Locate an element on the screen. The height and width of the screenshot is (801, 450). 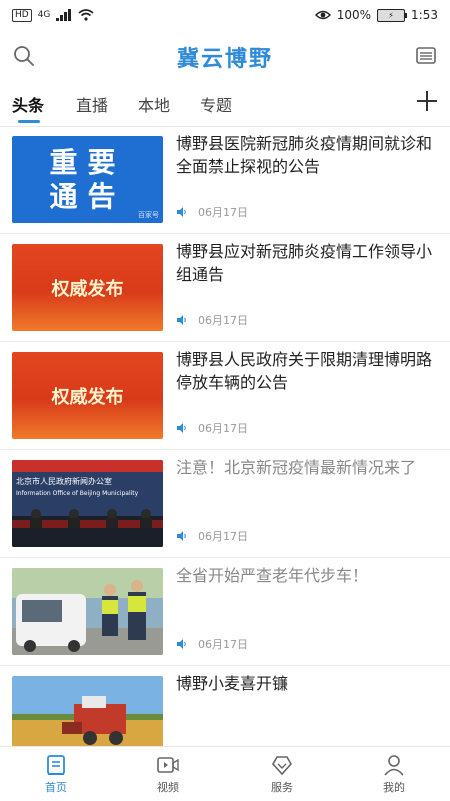
nav-profile-label: 我的 is located at coordinates (394, 787).